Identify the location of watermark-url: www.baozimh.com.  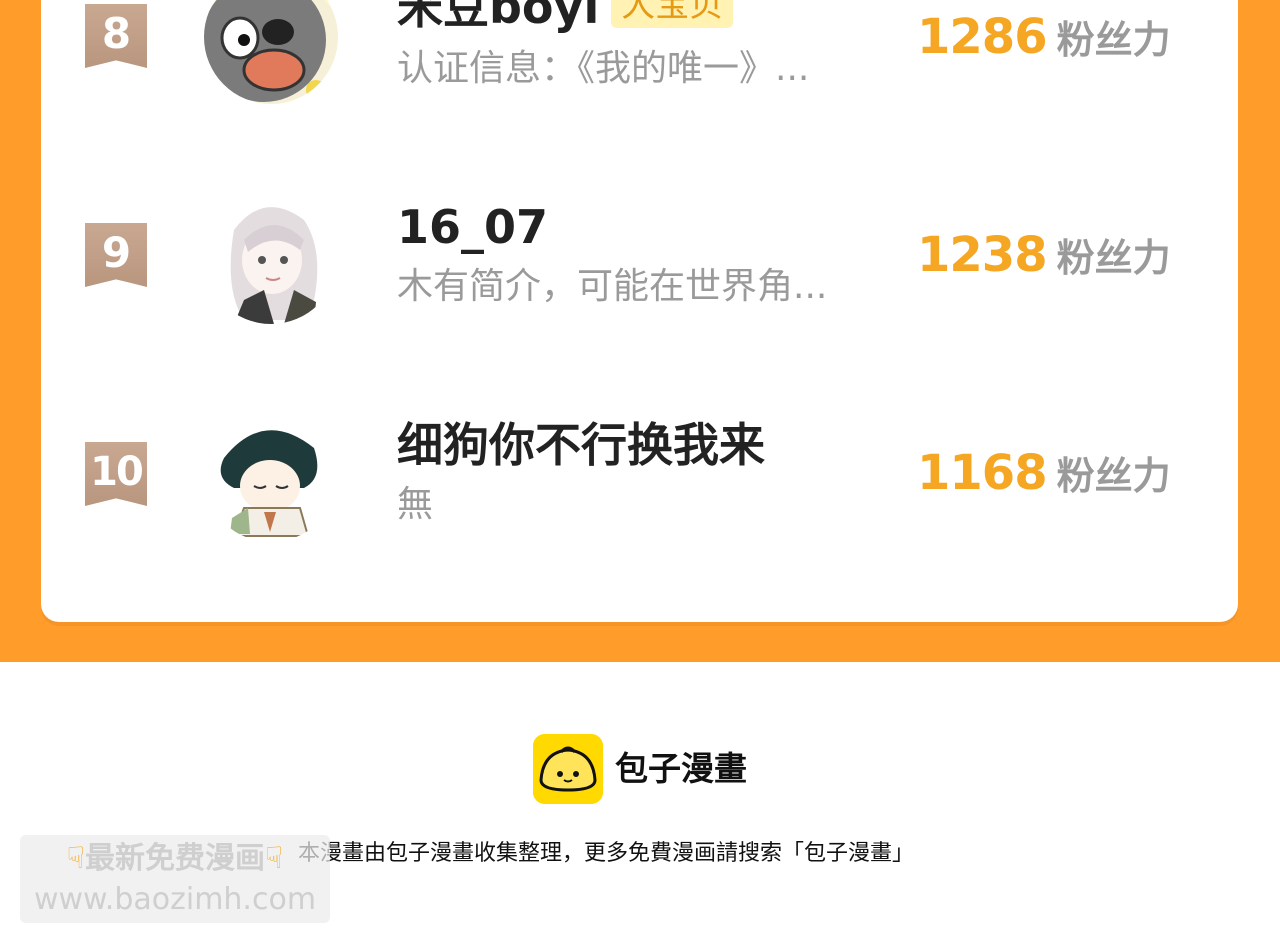
(175, 899).